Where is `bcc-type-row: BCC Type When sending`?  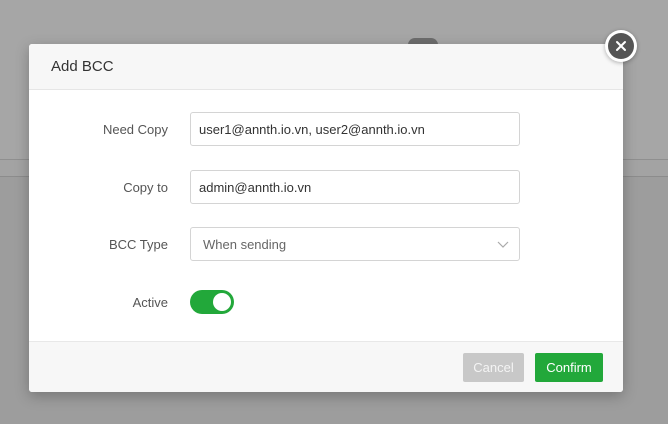
bcc-type-row: BCC Type When sending is located at coordinates (326, 244).